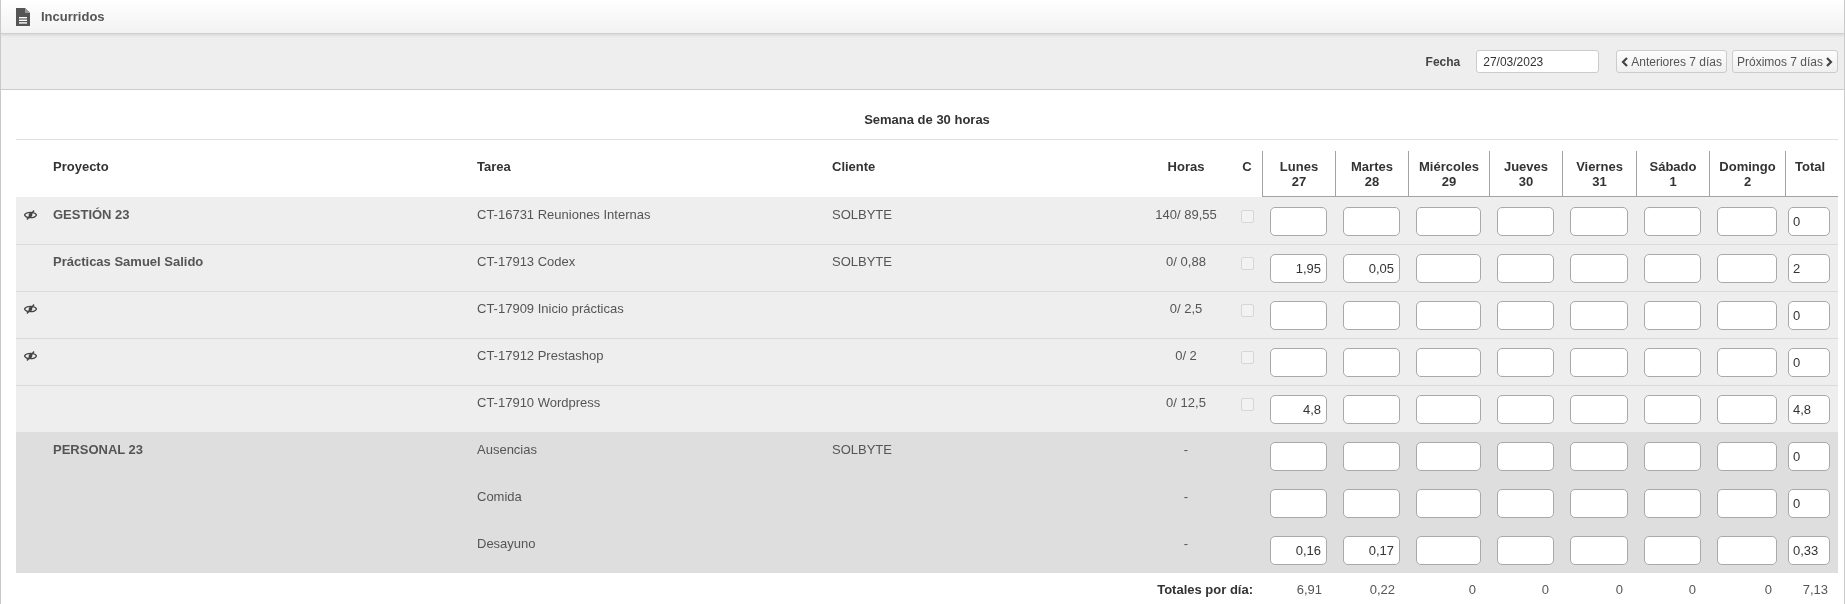 This screenshot has width=1845, height=604. I want to click on day-column-header: Martes 28, so click(1372, 174).